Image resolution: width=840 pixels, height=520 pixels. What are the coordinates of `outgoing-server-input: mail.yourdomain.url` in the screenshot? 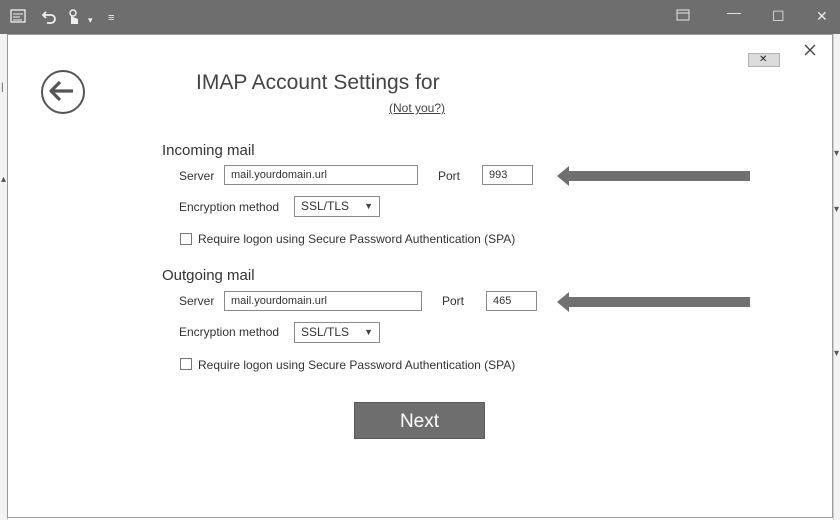 It's located at (323, 301).